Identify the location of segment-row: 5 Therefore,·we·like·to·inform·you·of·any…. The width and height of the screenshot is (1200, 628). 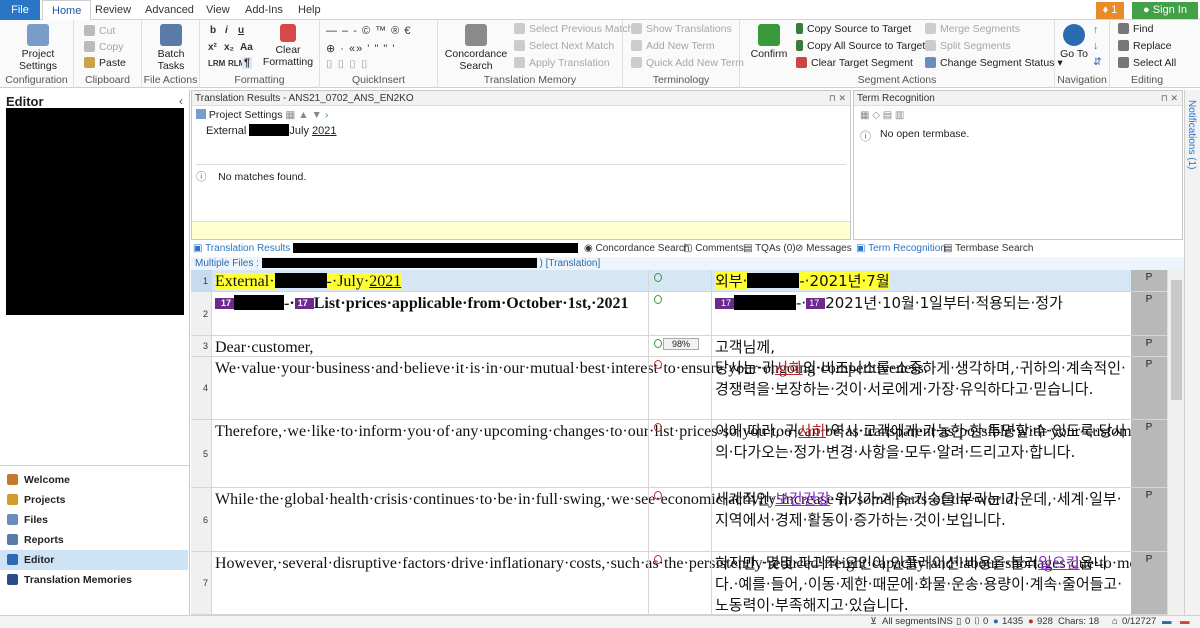
(687, 454).